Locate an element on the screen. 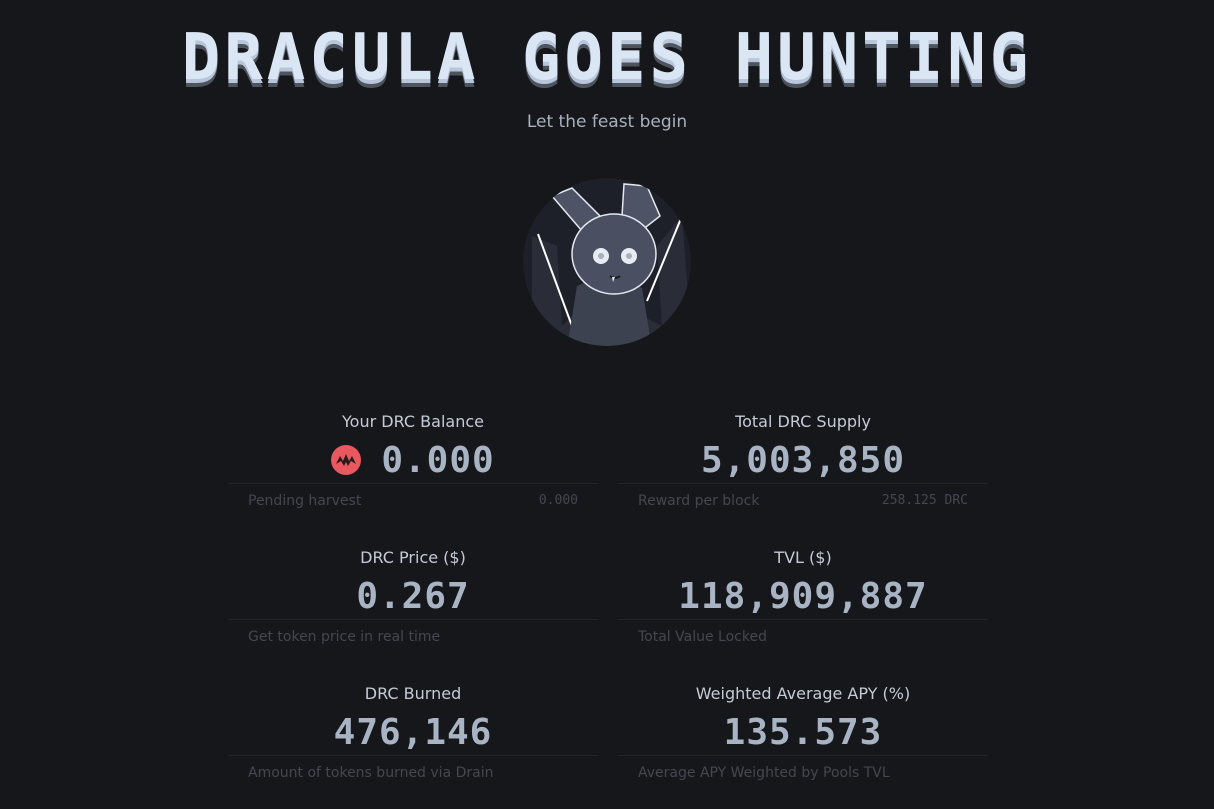 The height and width of the screenshot is (809, 1214). tvl-footer: Total Value Locked is located at coordinates (803, 637).